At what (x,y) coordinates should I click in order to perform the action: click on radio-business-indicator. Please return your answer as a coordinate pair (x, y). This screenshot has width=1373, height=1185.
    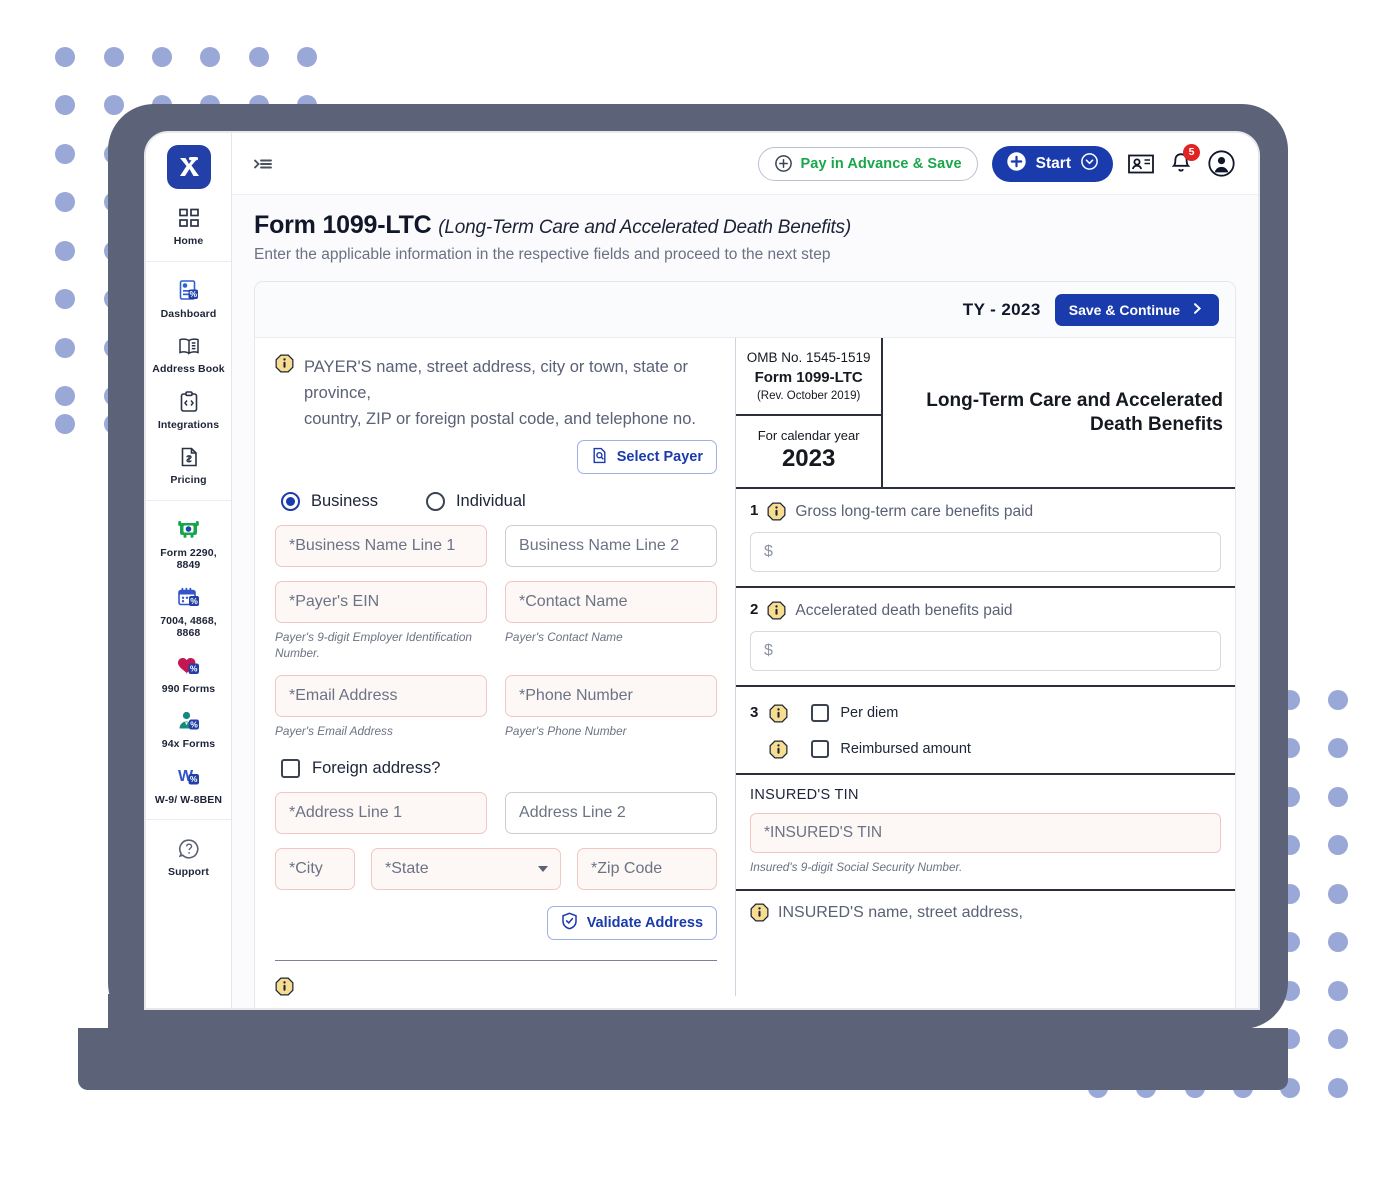
    Looking at the image, I should click on (290, 501).